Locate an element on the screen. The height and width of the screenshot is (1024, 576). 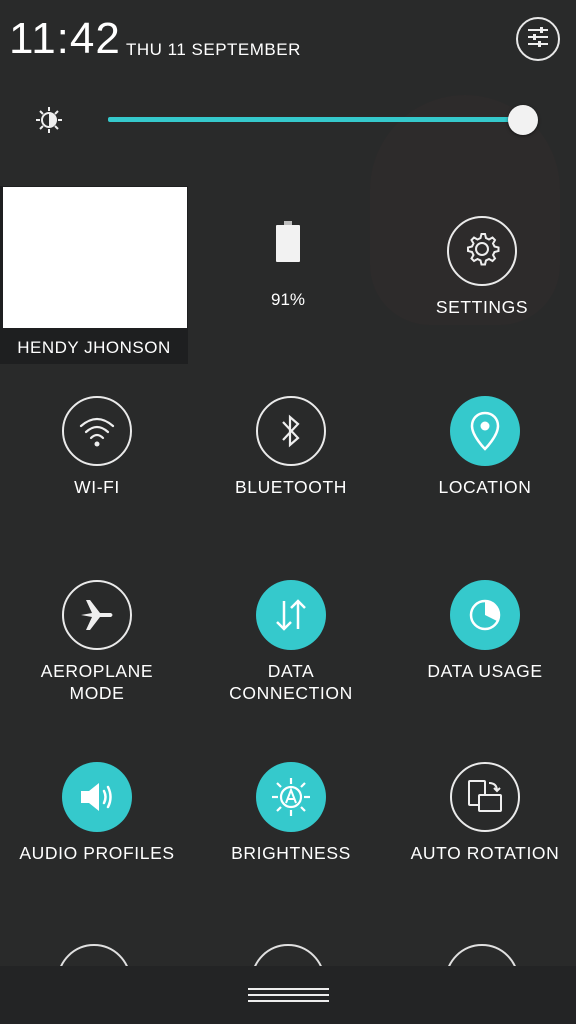
wi-fi-tile: WI-FI is located at coordinates (97, 447).